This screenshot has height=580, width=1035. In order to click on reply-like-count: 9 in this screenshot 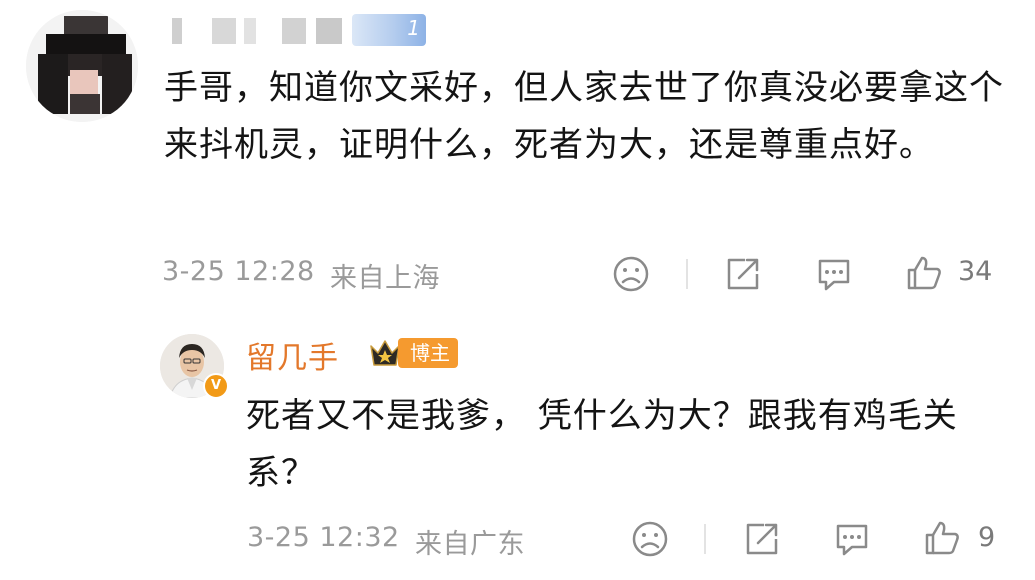, I will do `click(987, 537)`.